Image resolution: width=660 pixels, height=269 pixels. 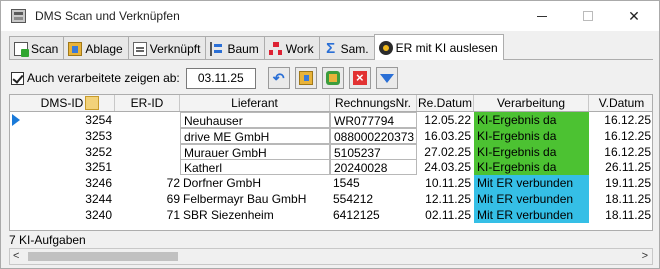 What do you see at coordinates (21, 49) in the screenshot?
I see `scan-icon` at bounding box center [21, 49].